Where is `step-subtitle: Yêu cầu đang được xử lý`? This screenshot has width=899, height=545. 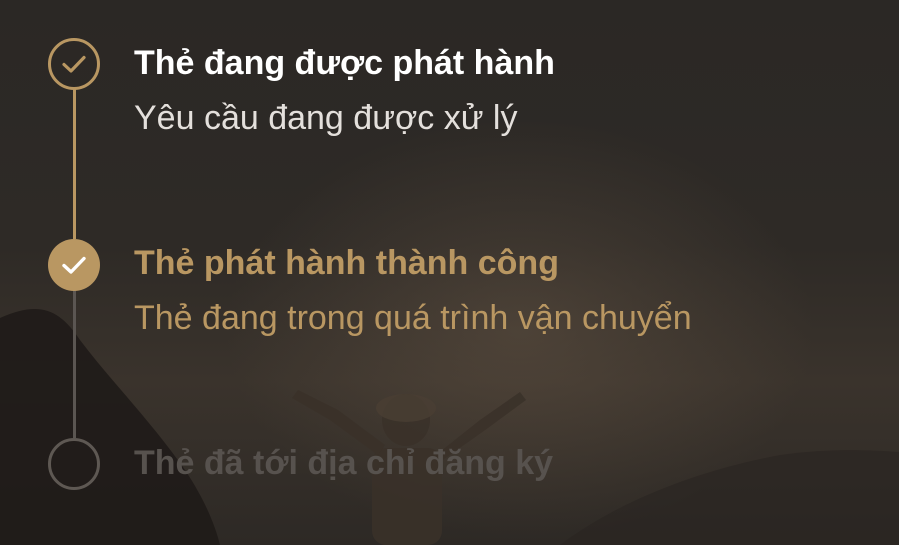
step-subtitle: Yêu cầu đang được xử lý is located at coordinates (326, 118).